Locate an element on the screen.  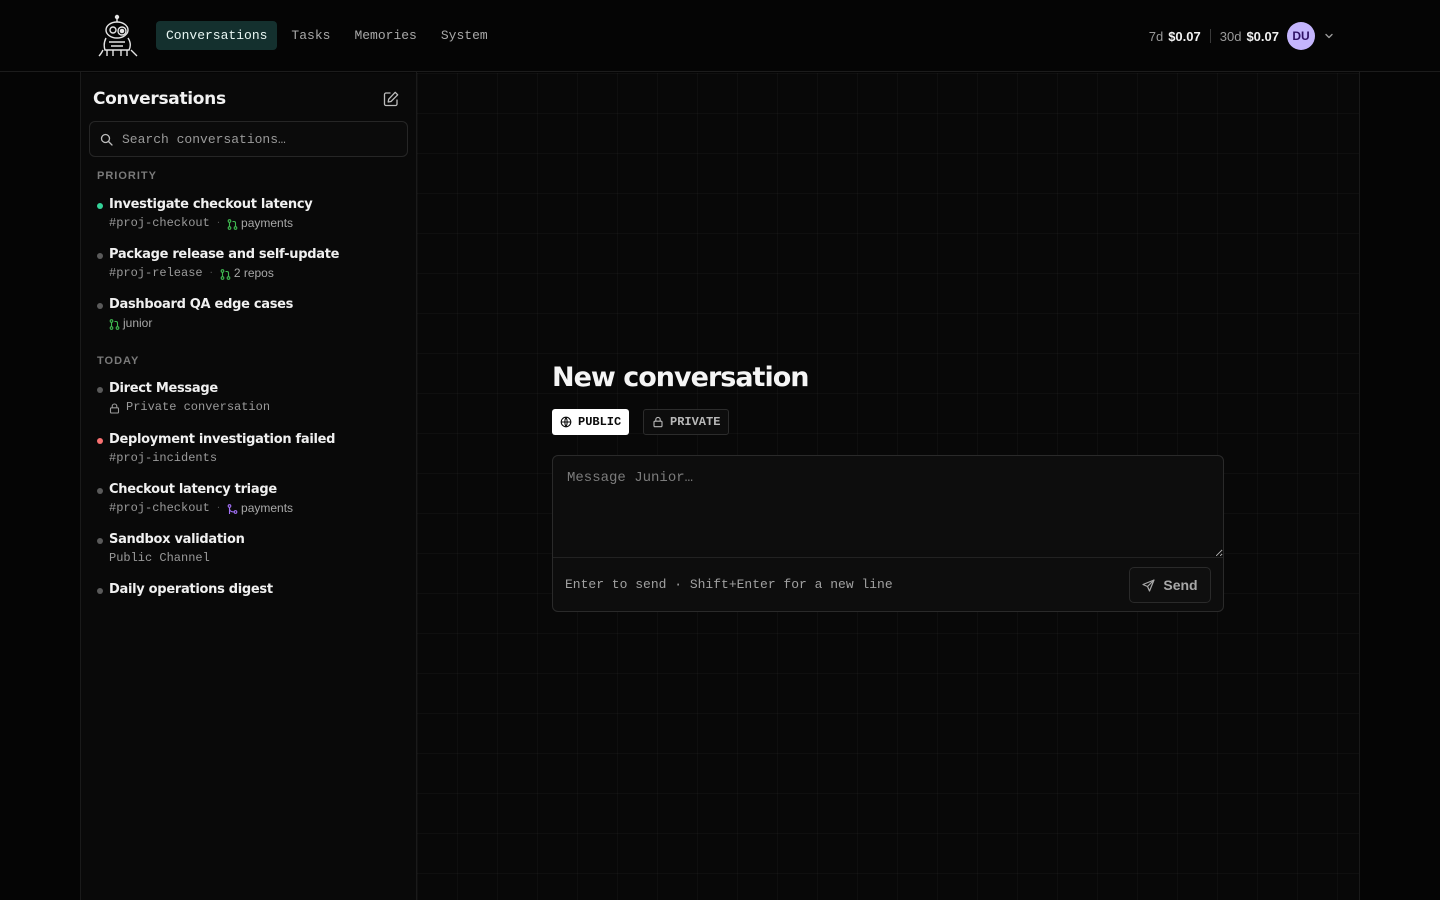
globe-icon is located at coordinates (566, 422).